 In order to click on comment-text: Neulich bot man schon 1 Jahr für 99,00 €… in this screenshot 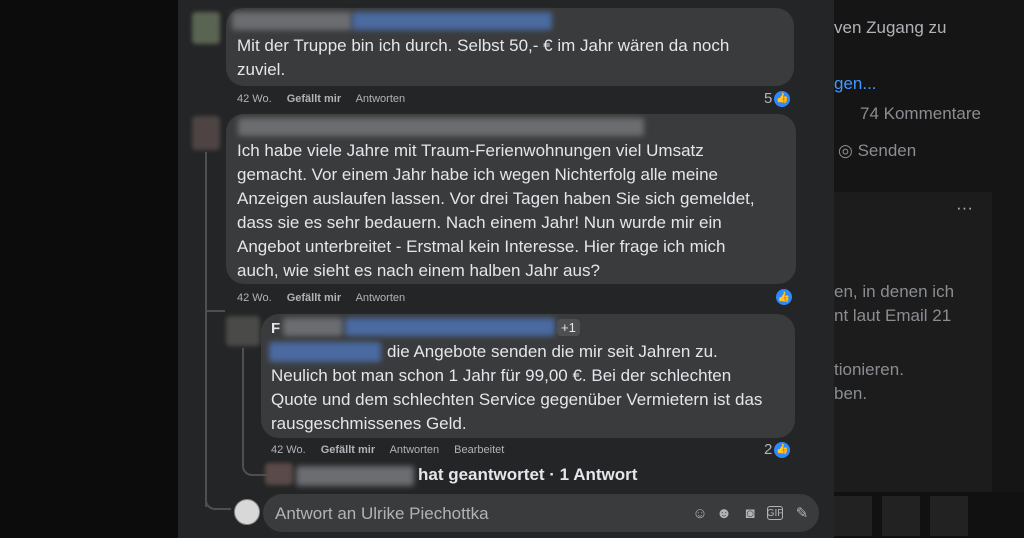, I will do `click(501, 375)`.